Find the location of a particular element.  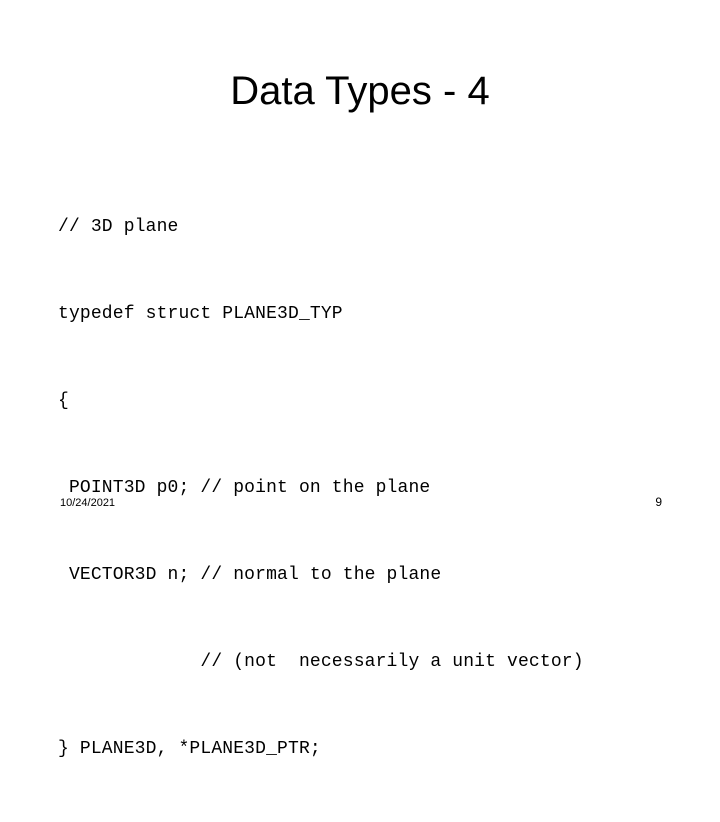

code-line: // (not necessarily a unit vector) is located at coordinates (321, 662).